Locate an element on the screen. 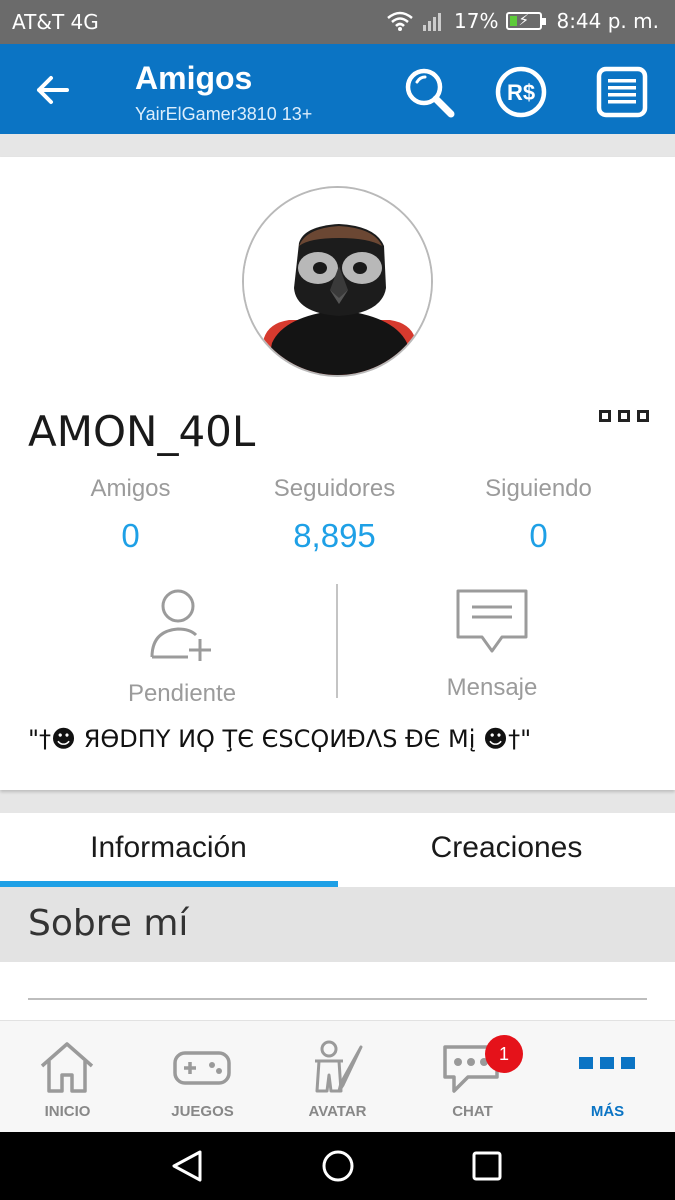 The image size is (675, 1200). page-subtitle: YairElGamer3810 13+ is located at coordinates (224, 114).